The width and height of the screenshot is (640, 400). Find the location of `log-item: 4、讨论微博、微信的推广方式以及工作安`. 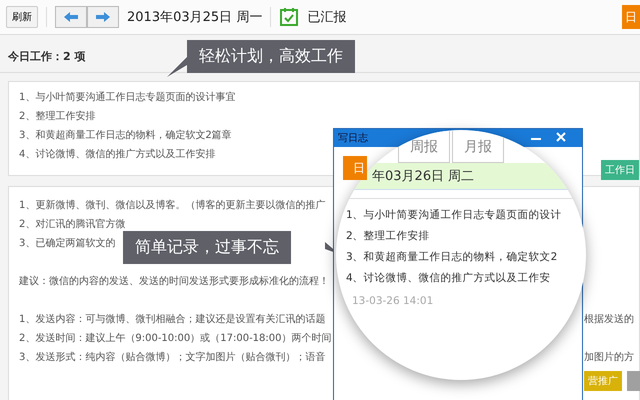

log-item: 4、讨论微博、微信的推广方式以及工作安 is located at coordinates (449, 278).